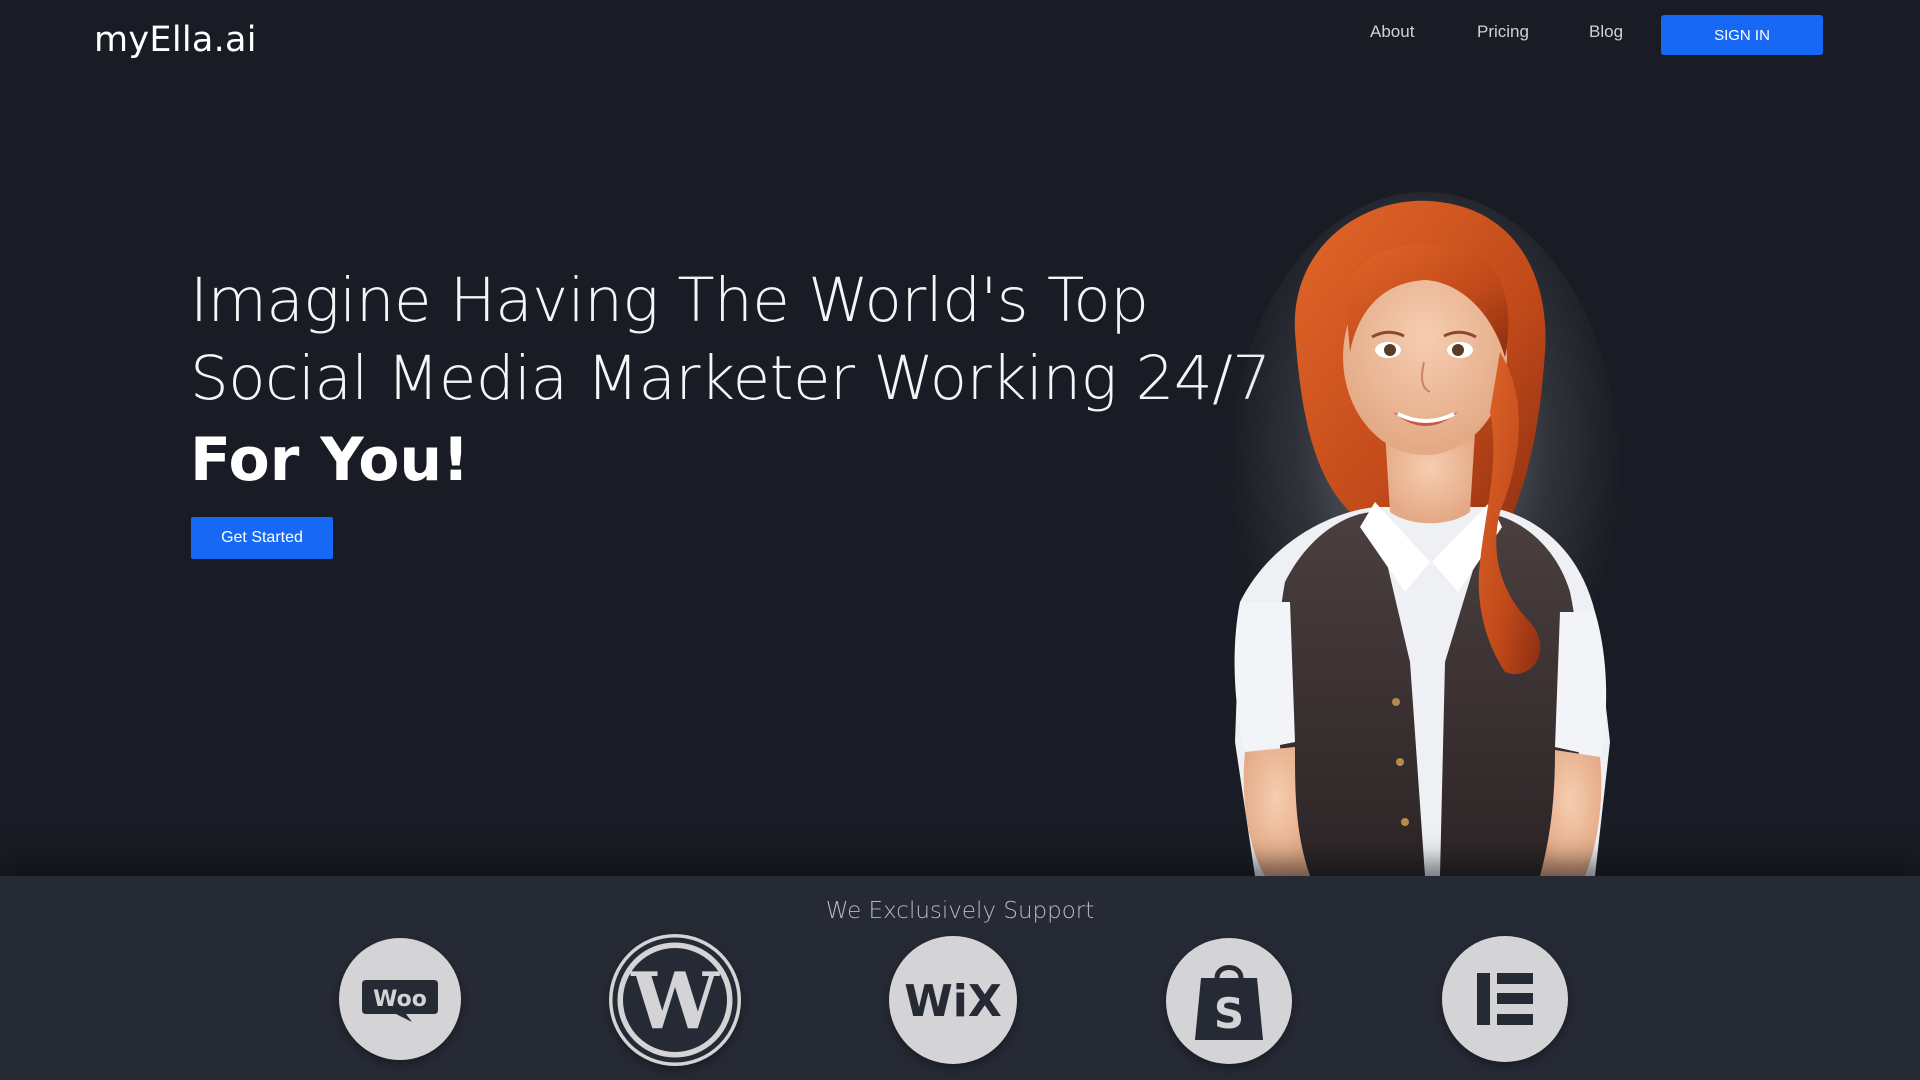  Describe the element at coordinates (1422, 538) in the screenshot. I see `assistant-illustration` at that location.